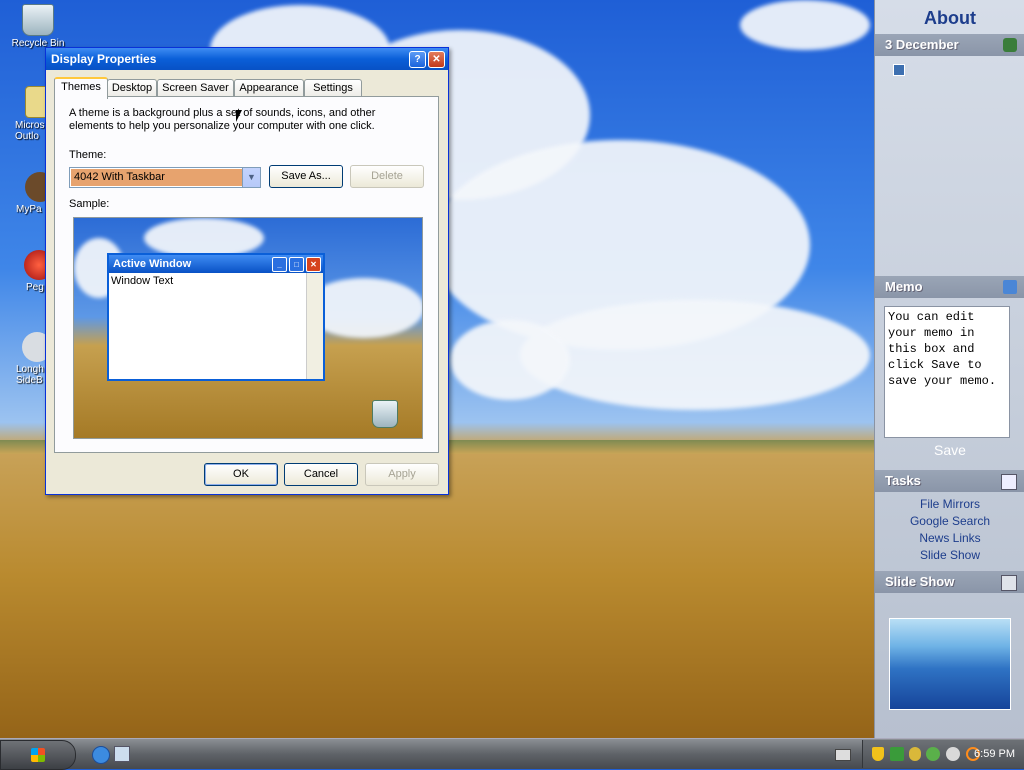  Describe the element at coordinates (899, 70) in the screenshot. I see `image-icon` at that location.